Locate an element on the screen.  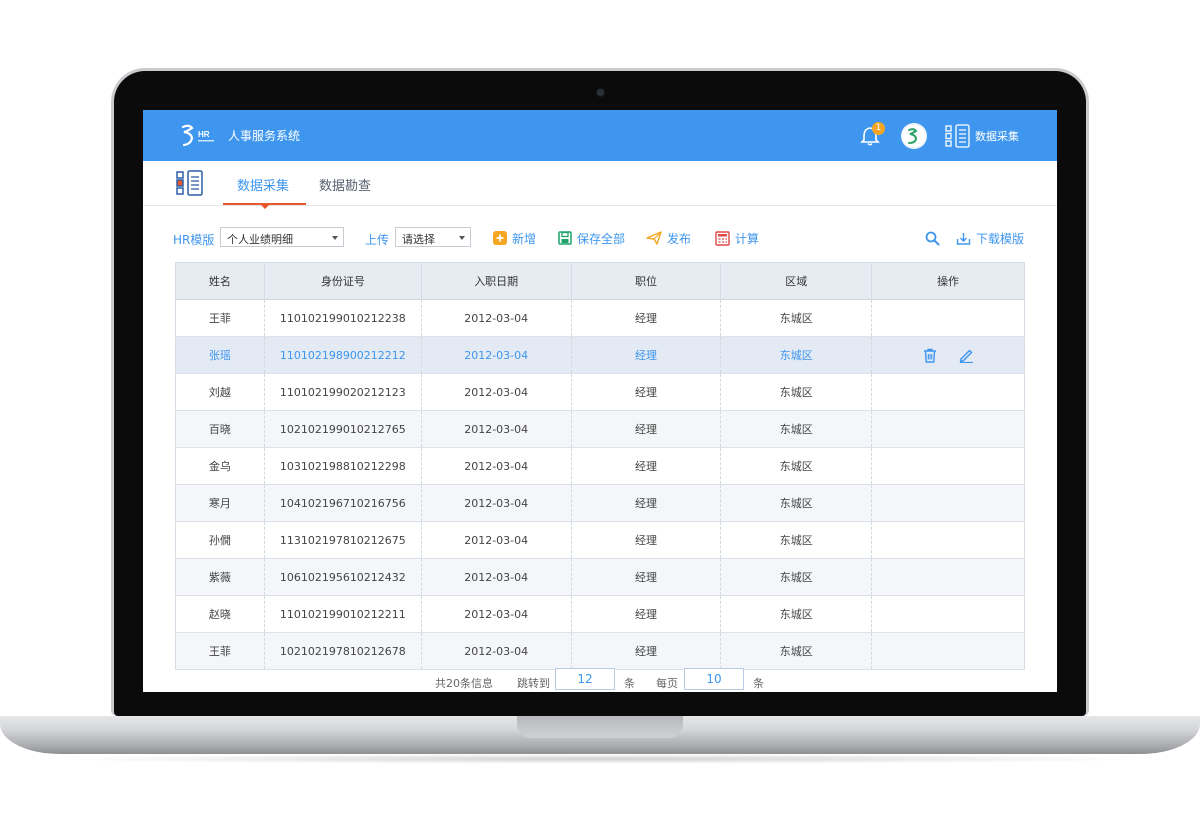
user-avatar is located at coordinates (914, 136).